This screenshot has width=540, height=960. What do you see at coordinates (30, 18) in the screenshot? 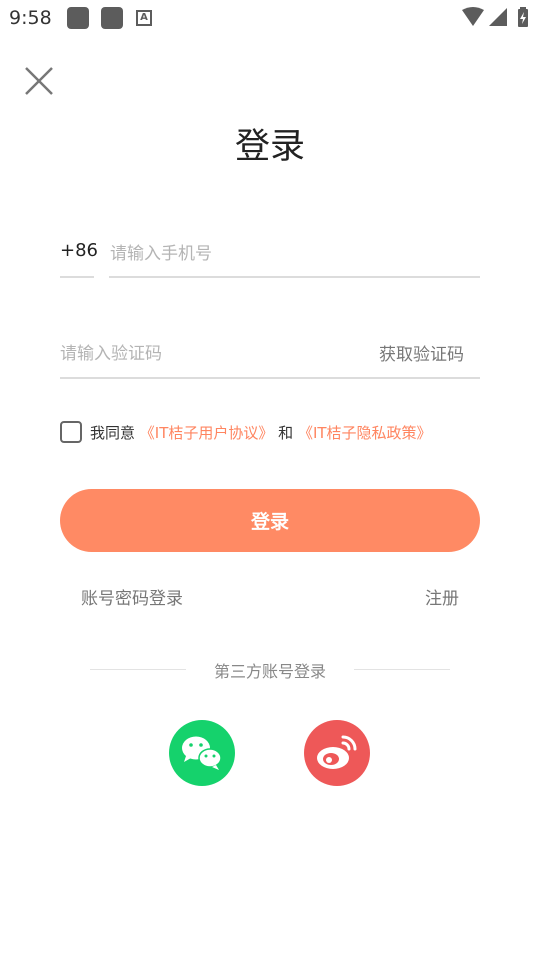
I see `status-time: 9:58` at bounding box center [30, 18].